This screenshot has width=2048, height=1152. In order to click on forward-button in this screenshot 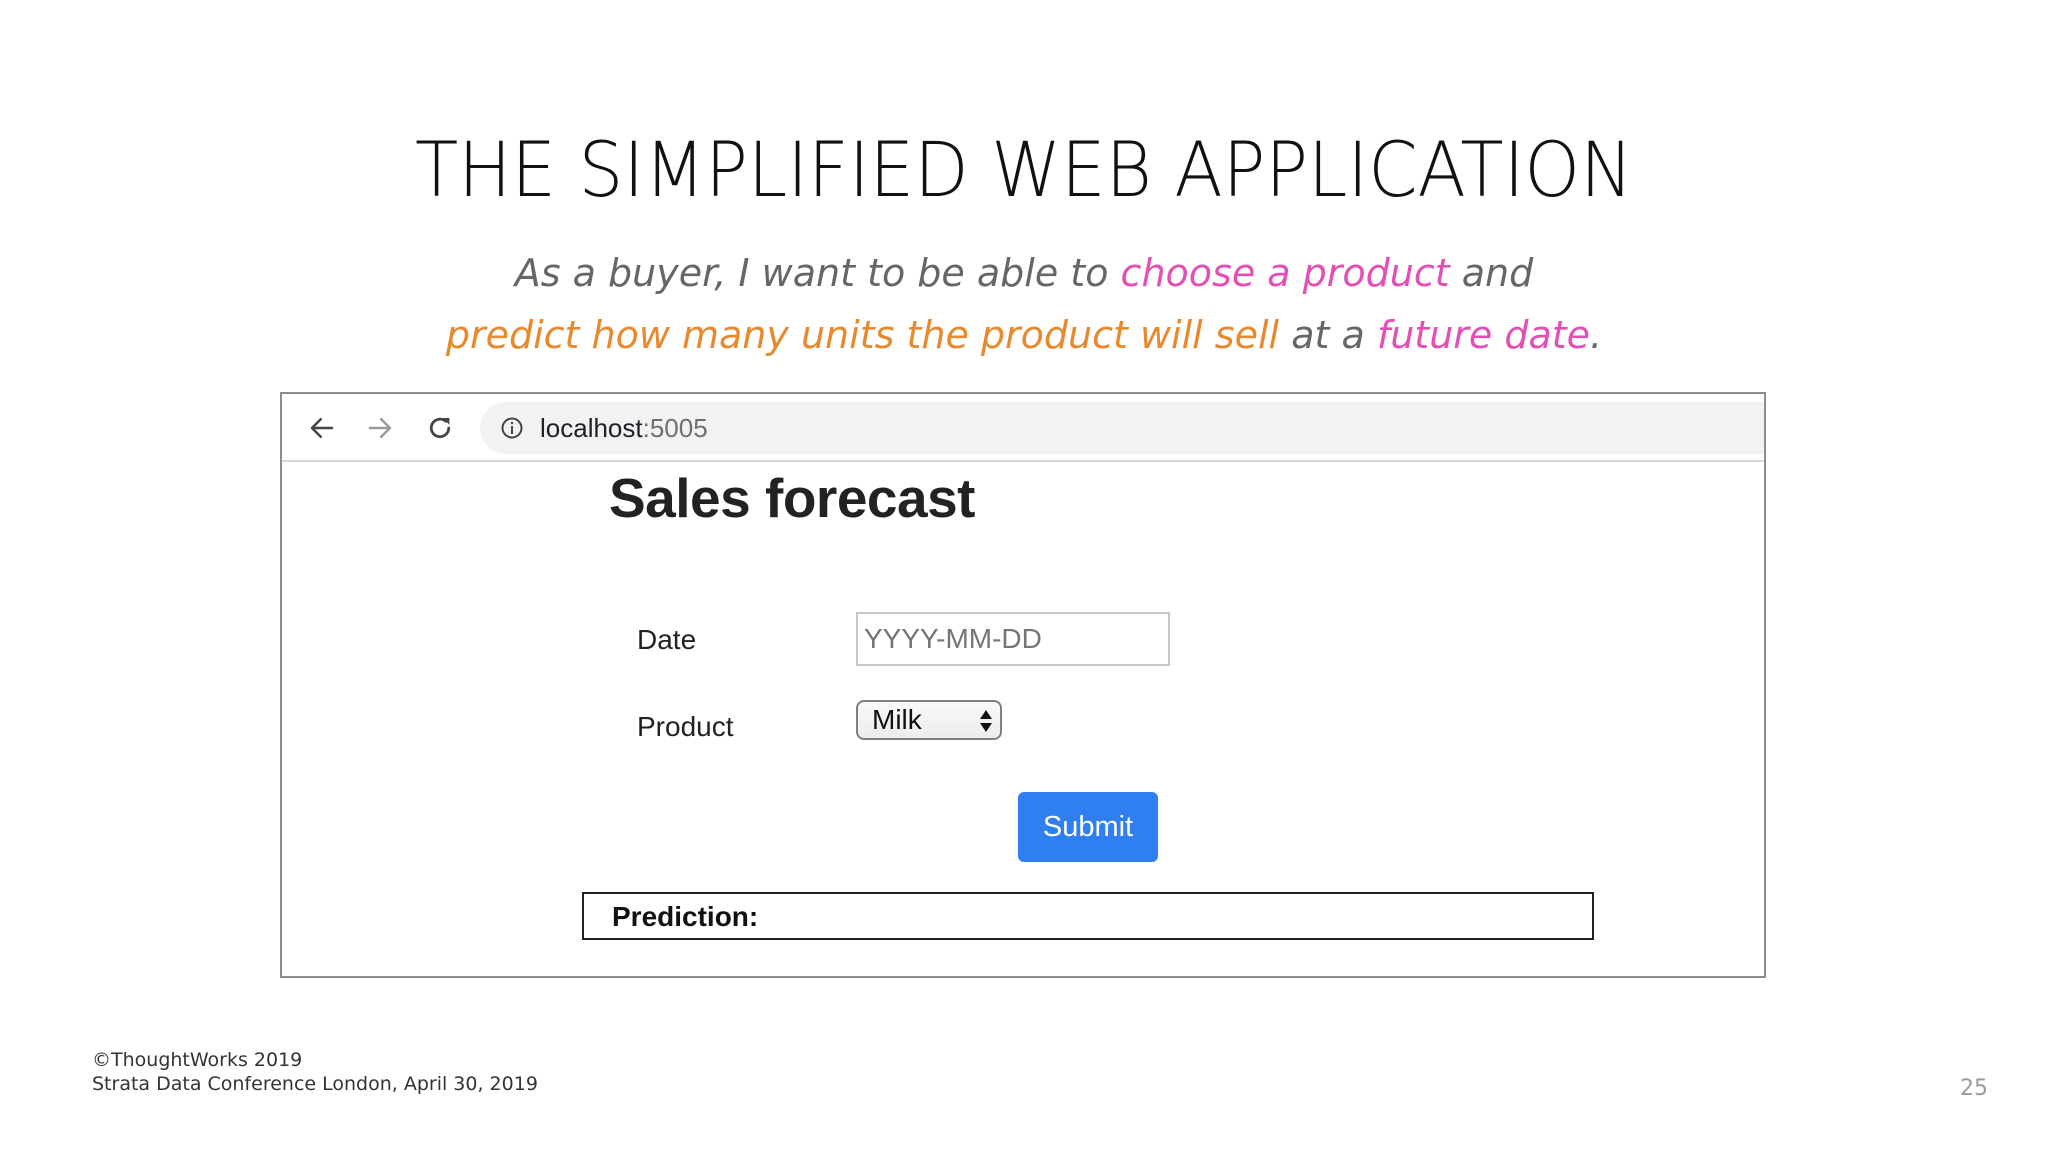, I will do `click(380, 428)`.